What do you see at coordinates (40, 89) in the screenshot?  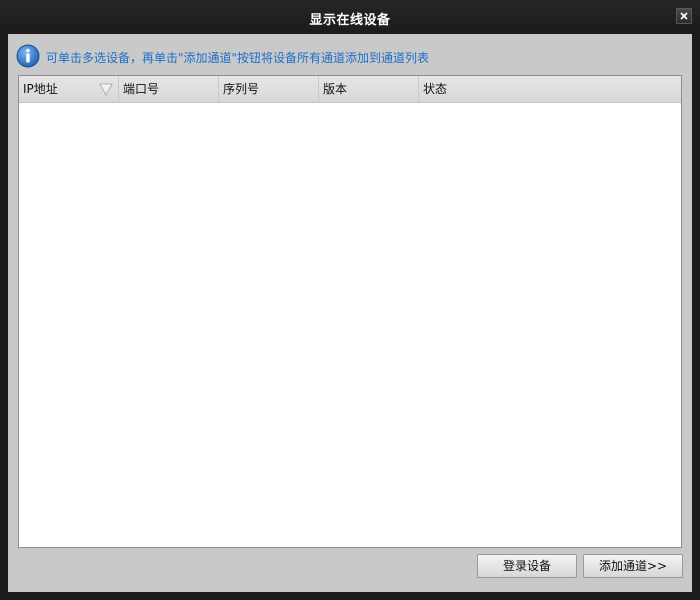 I see `column-header-label: IP地址` at bounding box center [40, 89].